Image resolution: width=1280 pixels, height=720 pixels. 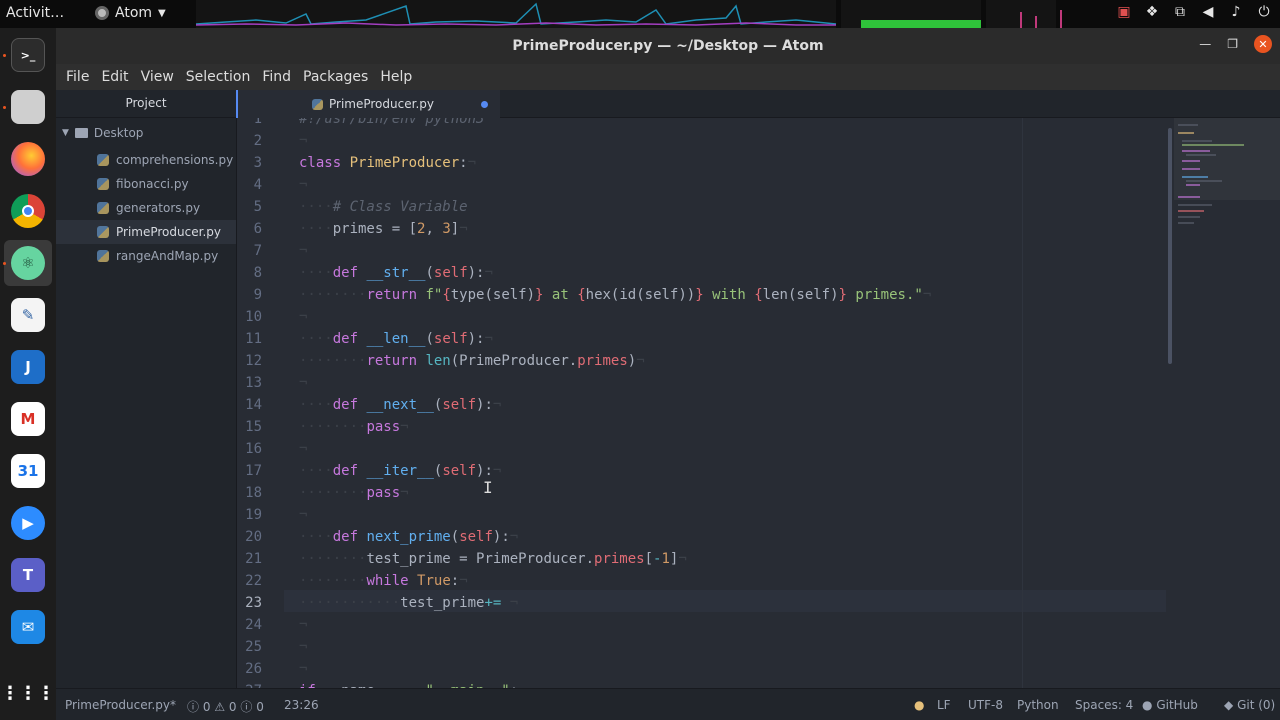 What do you see at coordinates (383, 581) in the screenshot?
I see `code-line: ········while True:¬` at bounding box center [383, 581].